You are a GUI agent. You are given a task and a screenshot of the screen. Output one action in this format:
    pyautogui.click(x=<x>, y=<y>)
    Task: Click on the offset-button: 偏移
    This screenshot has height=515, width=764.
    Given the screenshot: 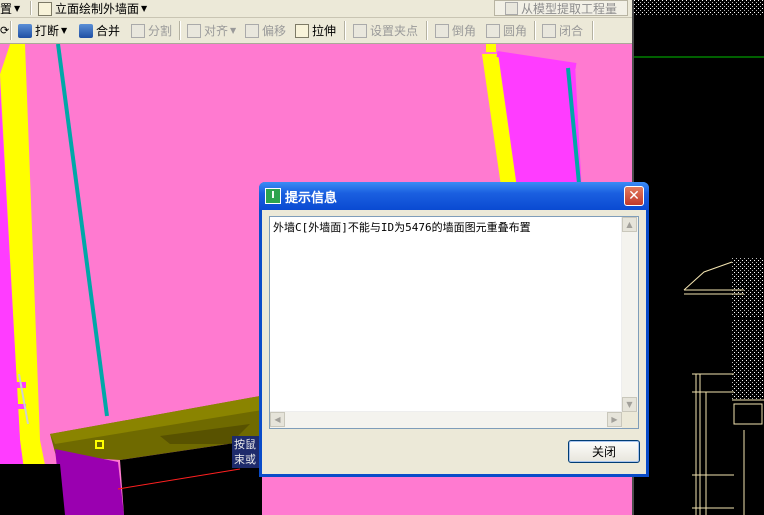 What is the action you would take?
    pyautogui.click(x=265, y=30)
    